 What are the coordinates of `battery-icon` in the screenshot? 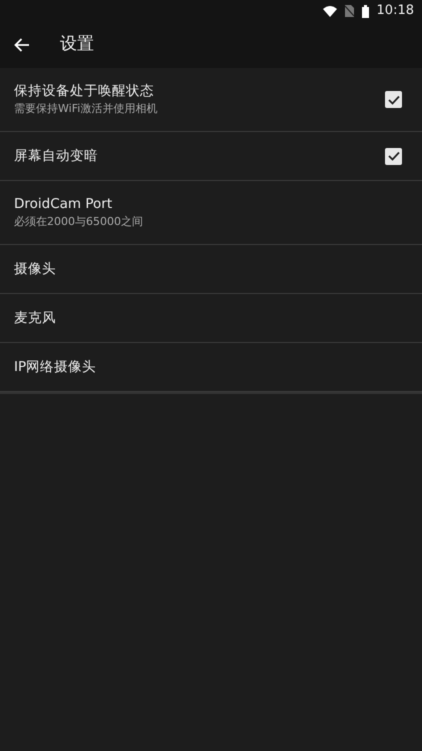 It's located at (365, 11).